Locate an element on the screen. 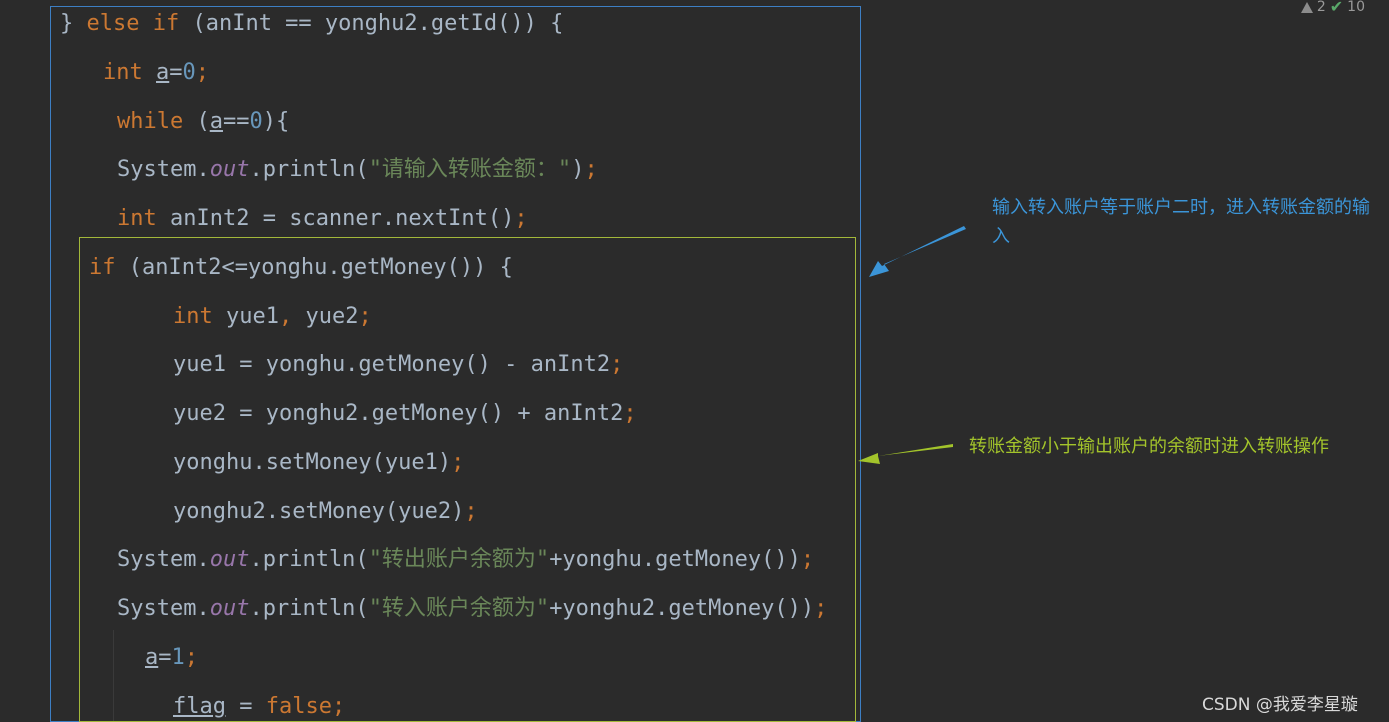  warning-count: 2 is located at coordinates (1321, 7).